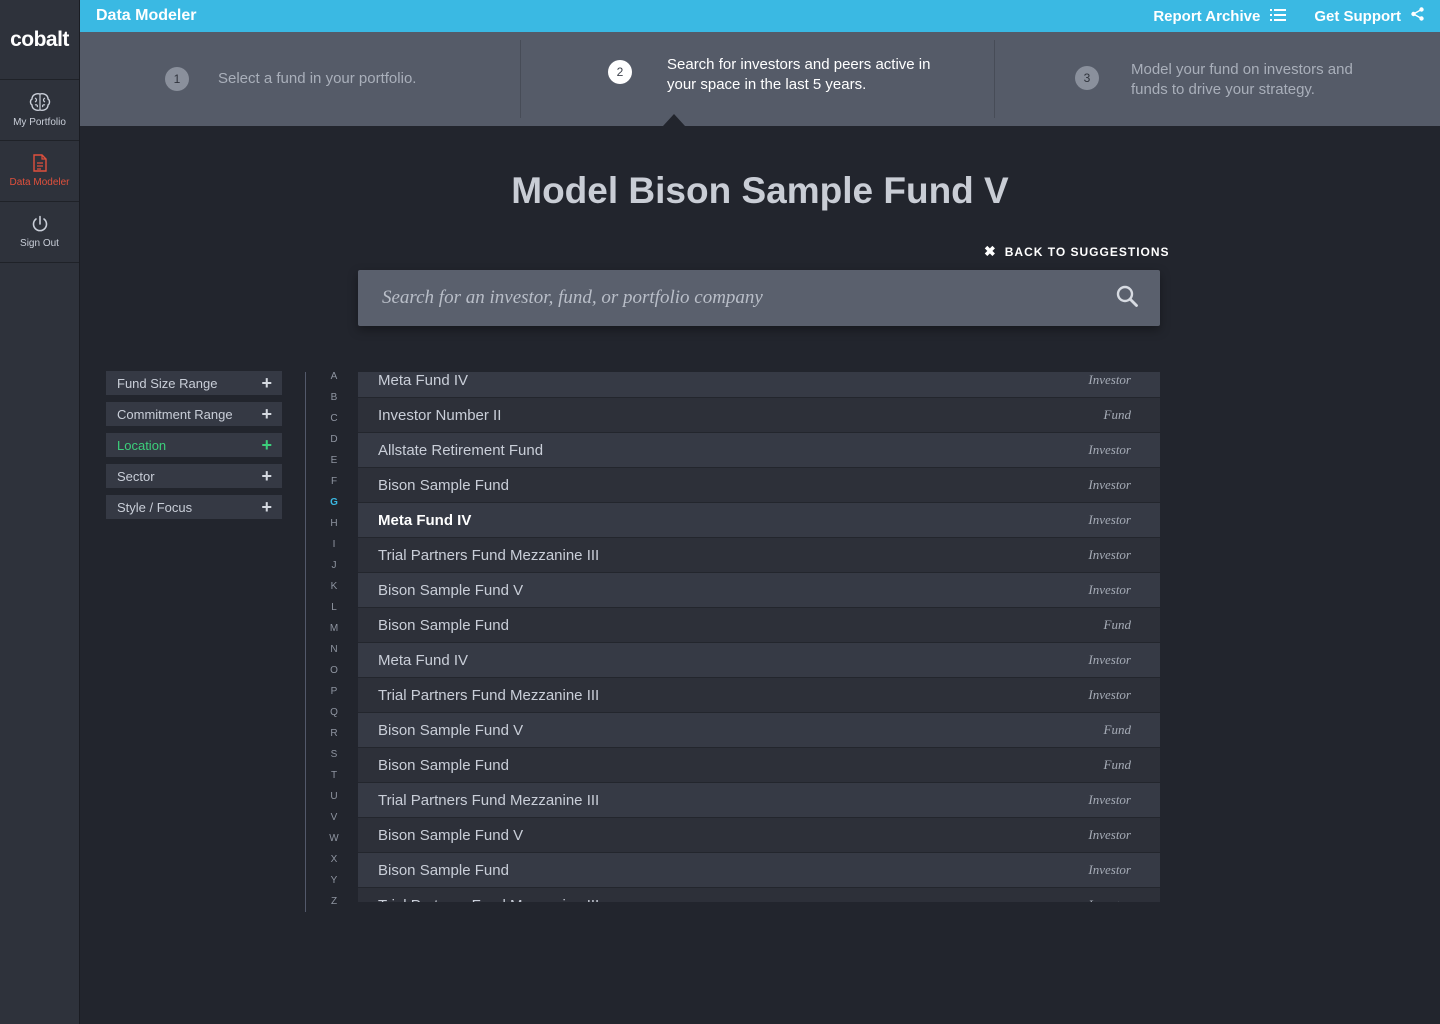 The width and height of the screenshot is (1440, 1024). What do you see at coordinates (317, 78) in the screenshot?
I see `step-text: Select a fund in your portfolio.` at bounding box center [317, 78].